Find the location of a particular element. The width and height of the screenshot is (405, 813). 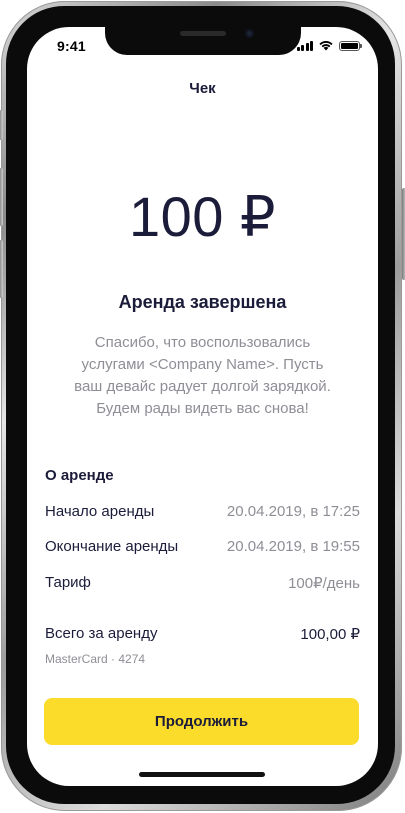

mute-switch is located at coordinates (1, 125).